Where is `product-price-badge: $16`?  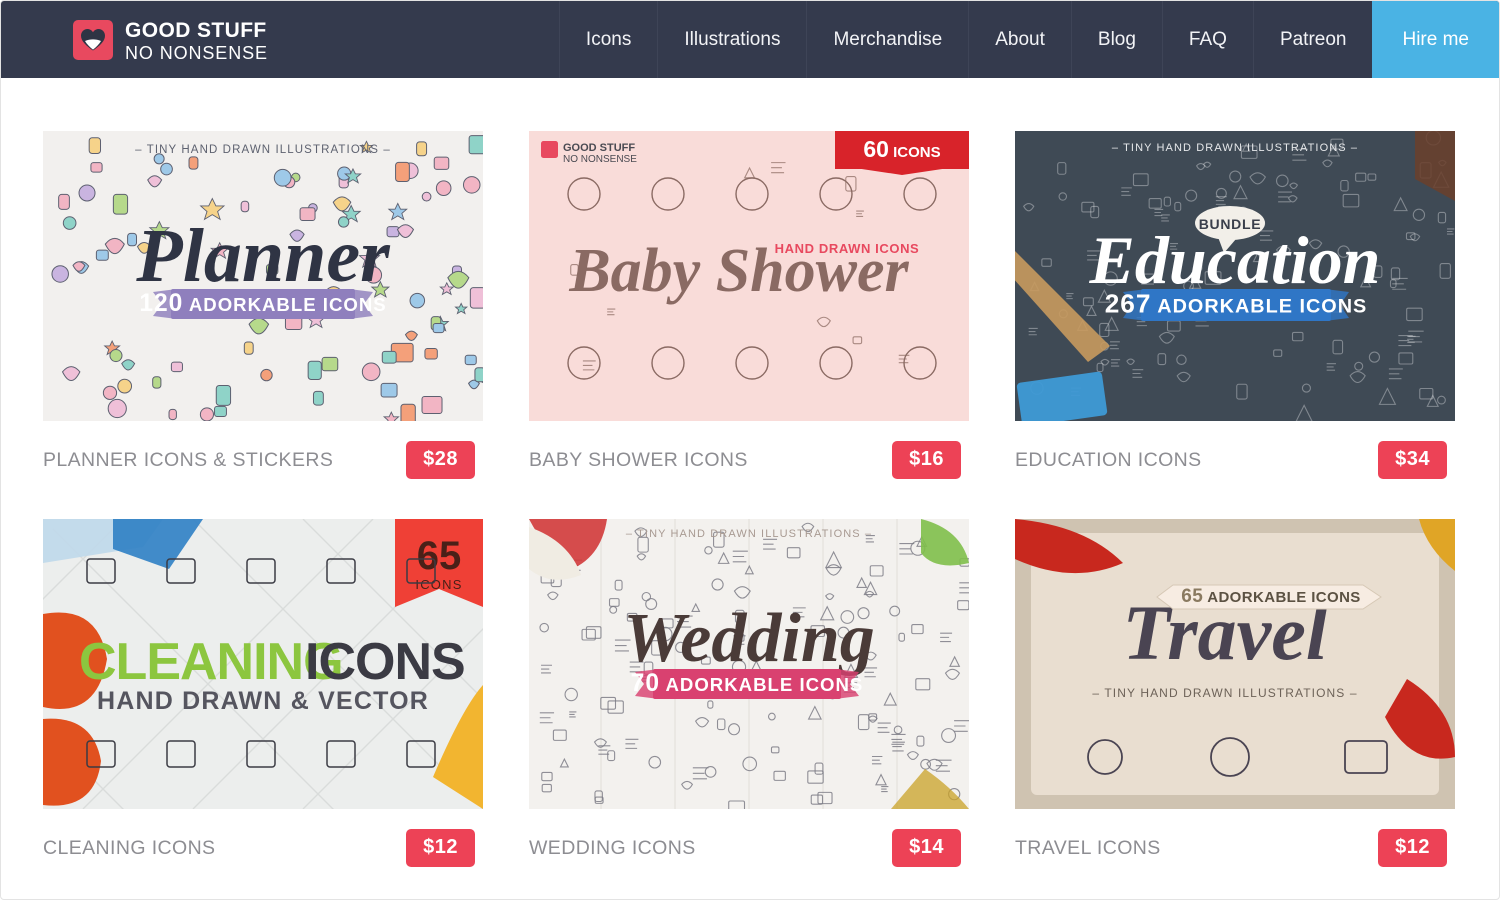
product-price-badge: $16 is located at coordinates (926, 460).